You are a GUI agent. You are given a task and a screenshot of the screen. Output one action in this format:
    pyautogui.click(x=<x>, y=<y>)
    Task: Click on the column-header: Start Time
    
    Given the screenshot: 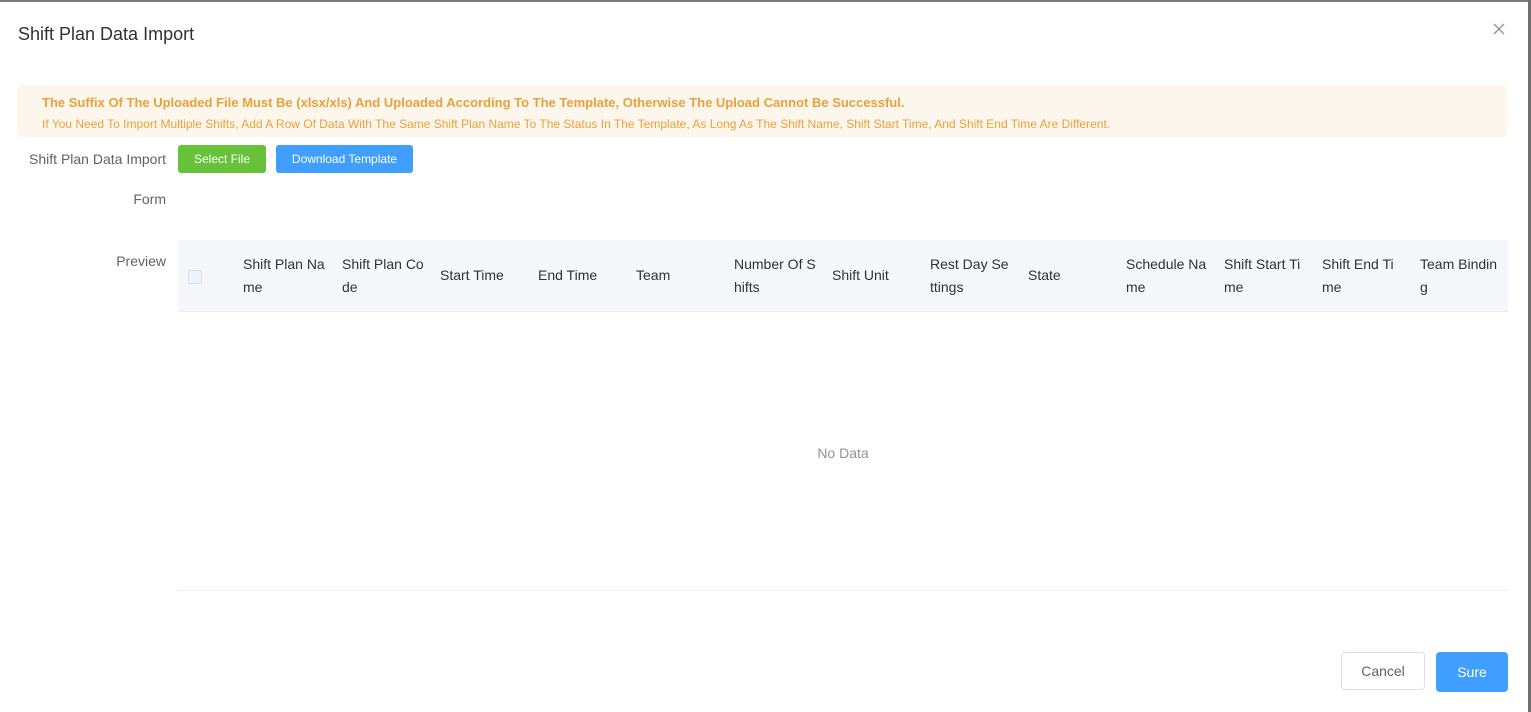 What is the action you would take?
    pyautogui.click(x=472, y=275)
    